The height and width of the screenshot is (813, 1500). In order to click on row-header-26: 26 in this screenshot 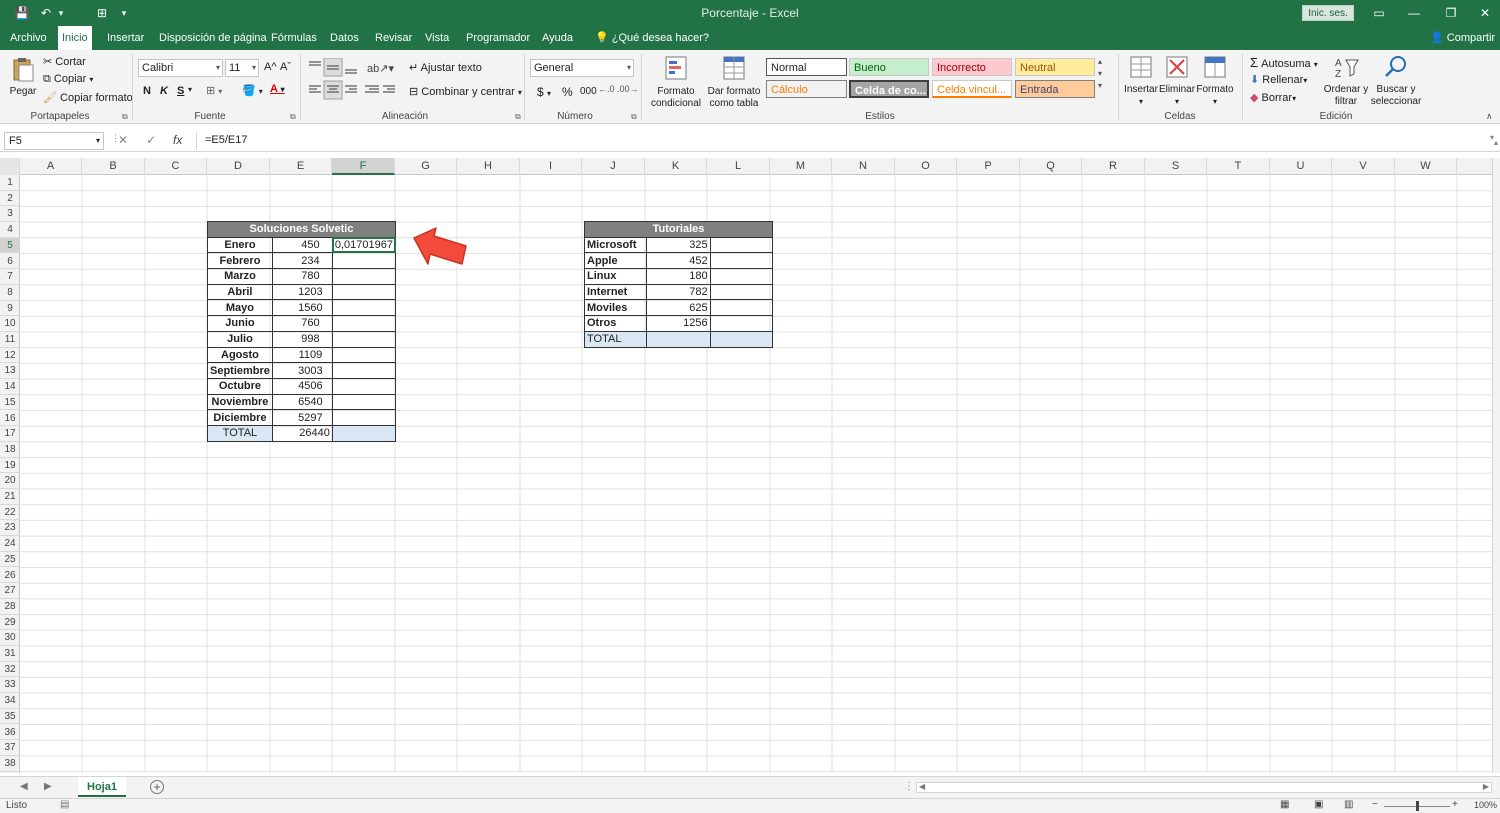, I will do `click(10, 576)`.